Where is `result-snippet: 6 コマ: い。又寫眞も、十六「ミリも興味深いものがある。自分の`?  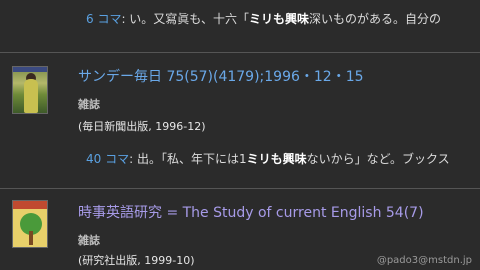 result-snippet: 6 コマ: い。又寫眞も、十六「ミリも興味深いものがある。自分の is located at coordinates (264, 19).